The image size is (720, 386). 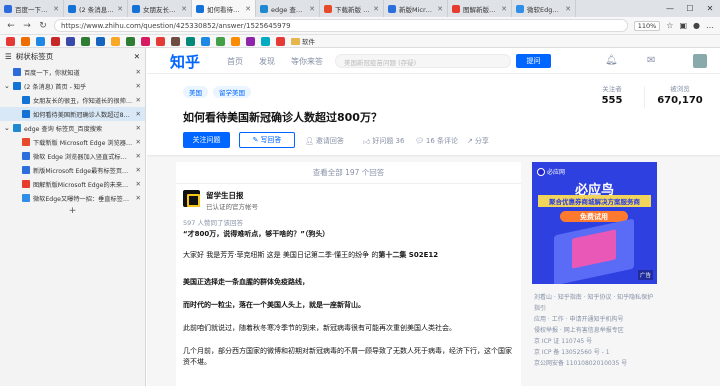 What do you see at coordinates (27, 26) in the screenshot?
I see `forward-icon: →` at bounding box center [27, 26].